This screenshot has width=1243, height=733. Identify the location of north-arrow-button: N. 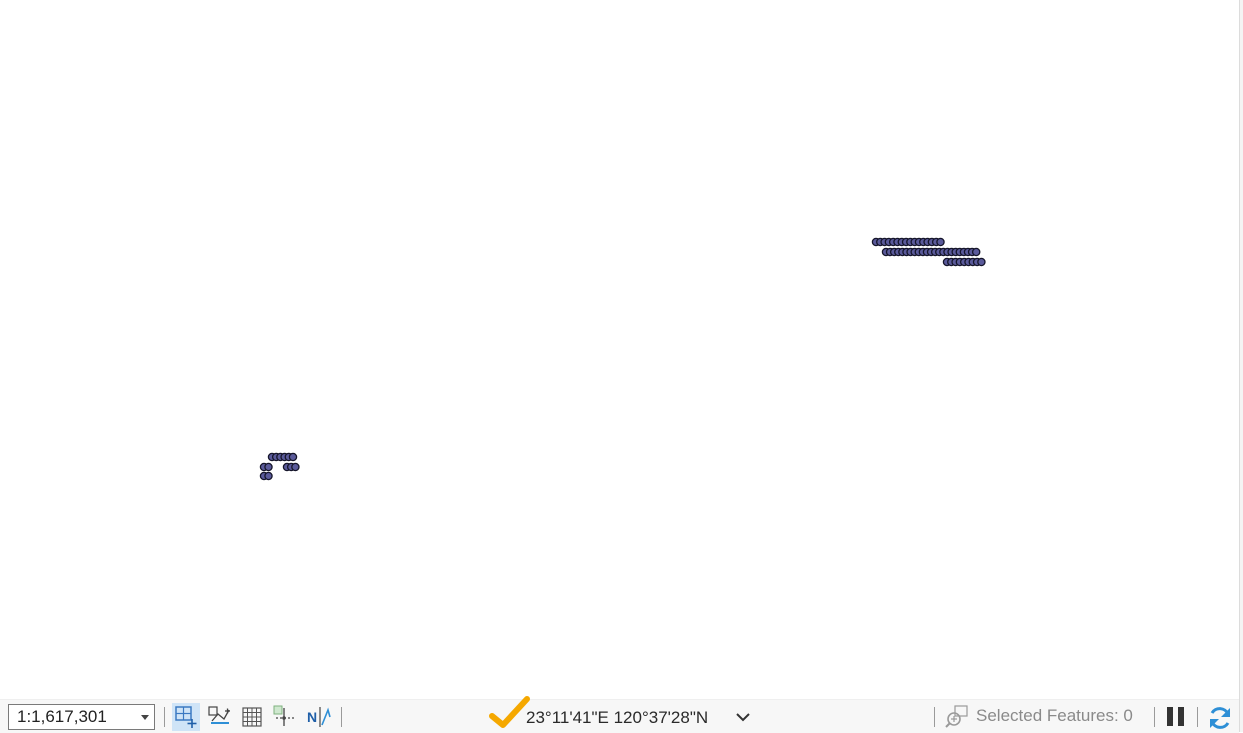
(318, 717).